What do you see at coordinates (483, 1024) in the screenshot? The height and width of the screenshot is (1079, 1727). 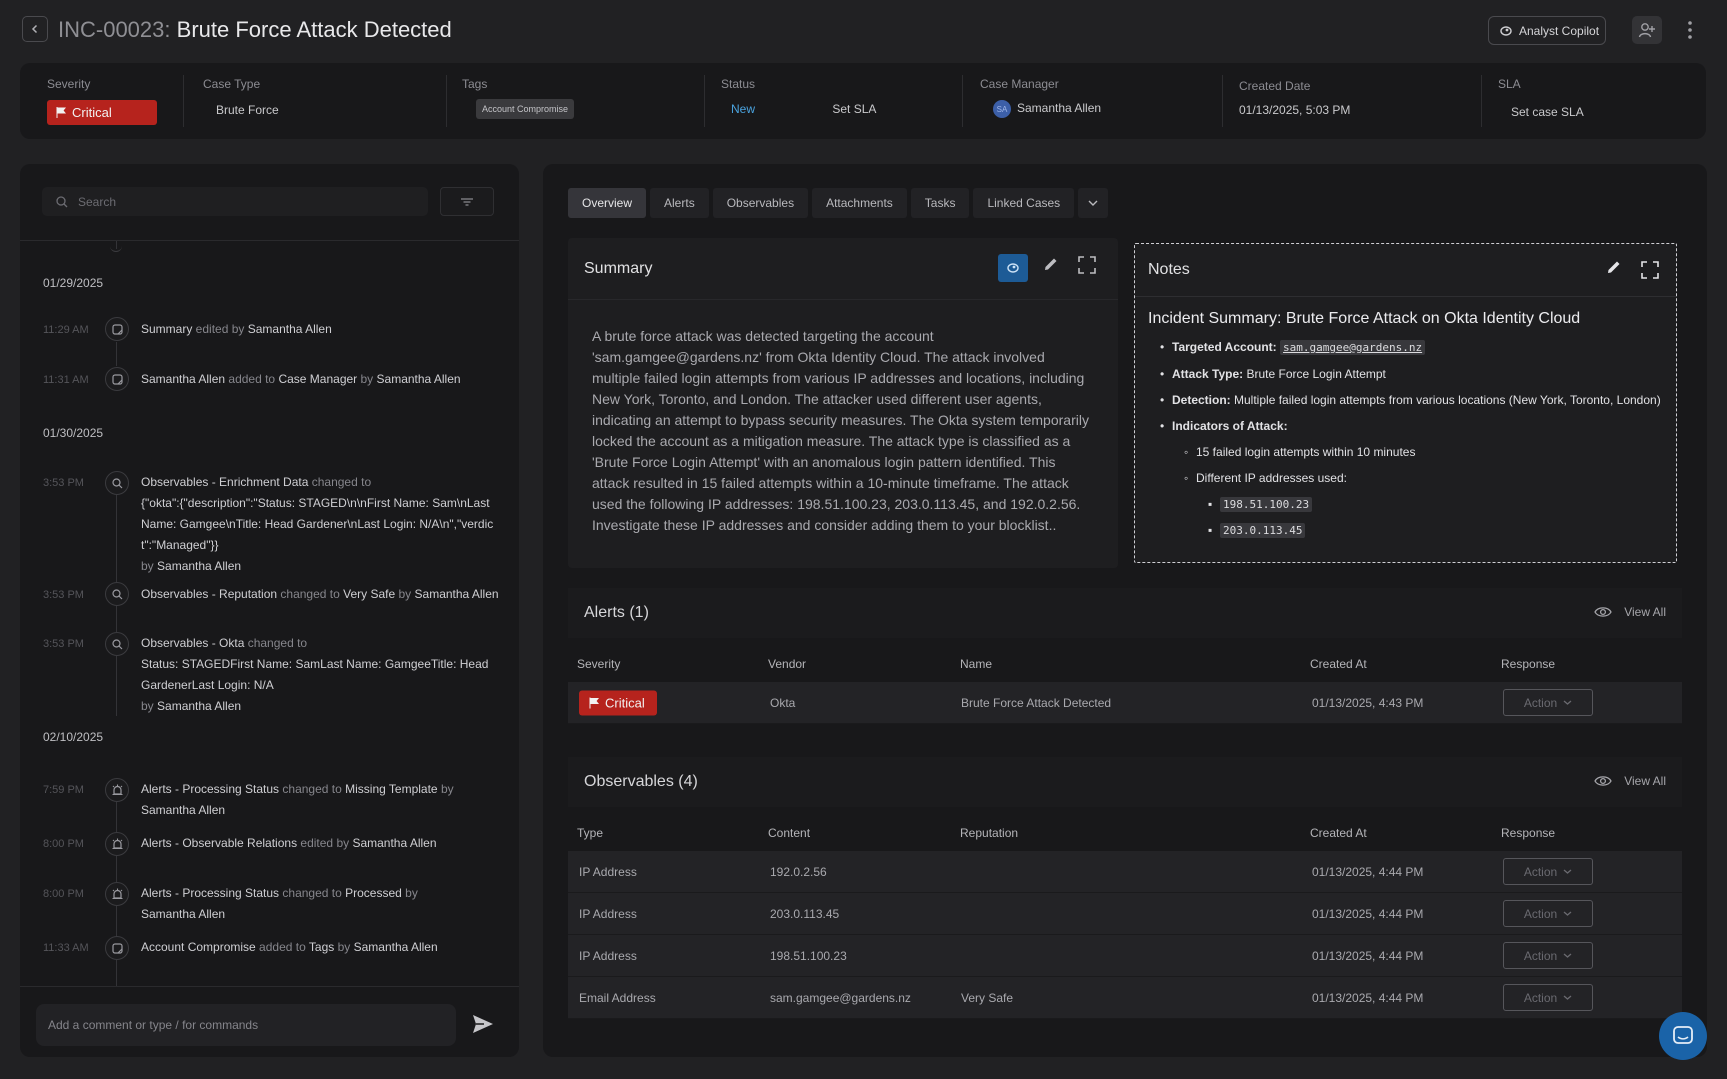 I see `send-icon` at bounding box center [483, 1024].